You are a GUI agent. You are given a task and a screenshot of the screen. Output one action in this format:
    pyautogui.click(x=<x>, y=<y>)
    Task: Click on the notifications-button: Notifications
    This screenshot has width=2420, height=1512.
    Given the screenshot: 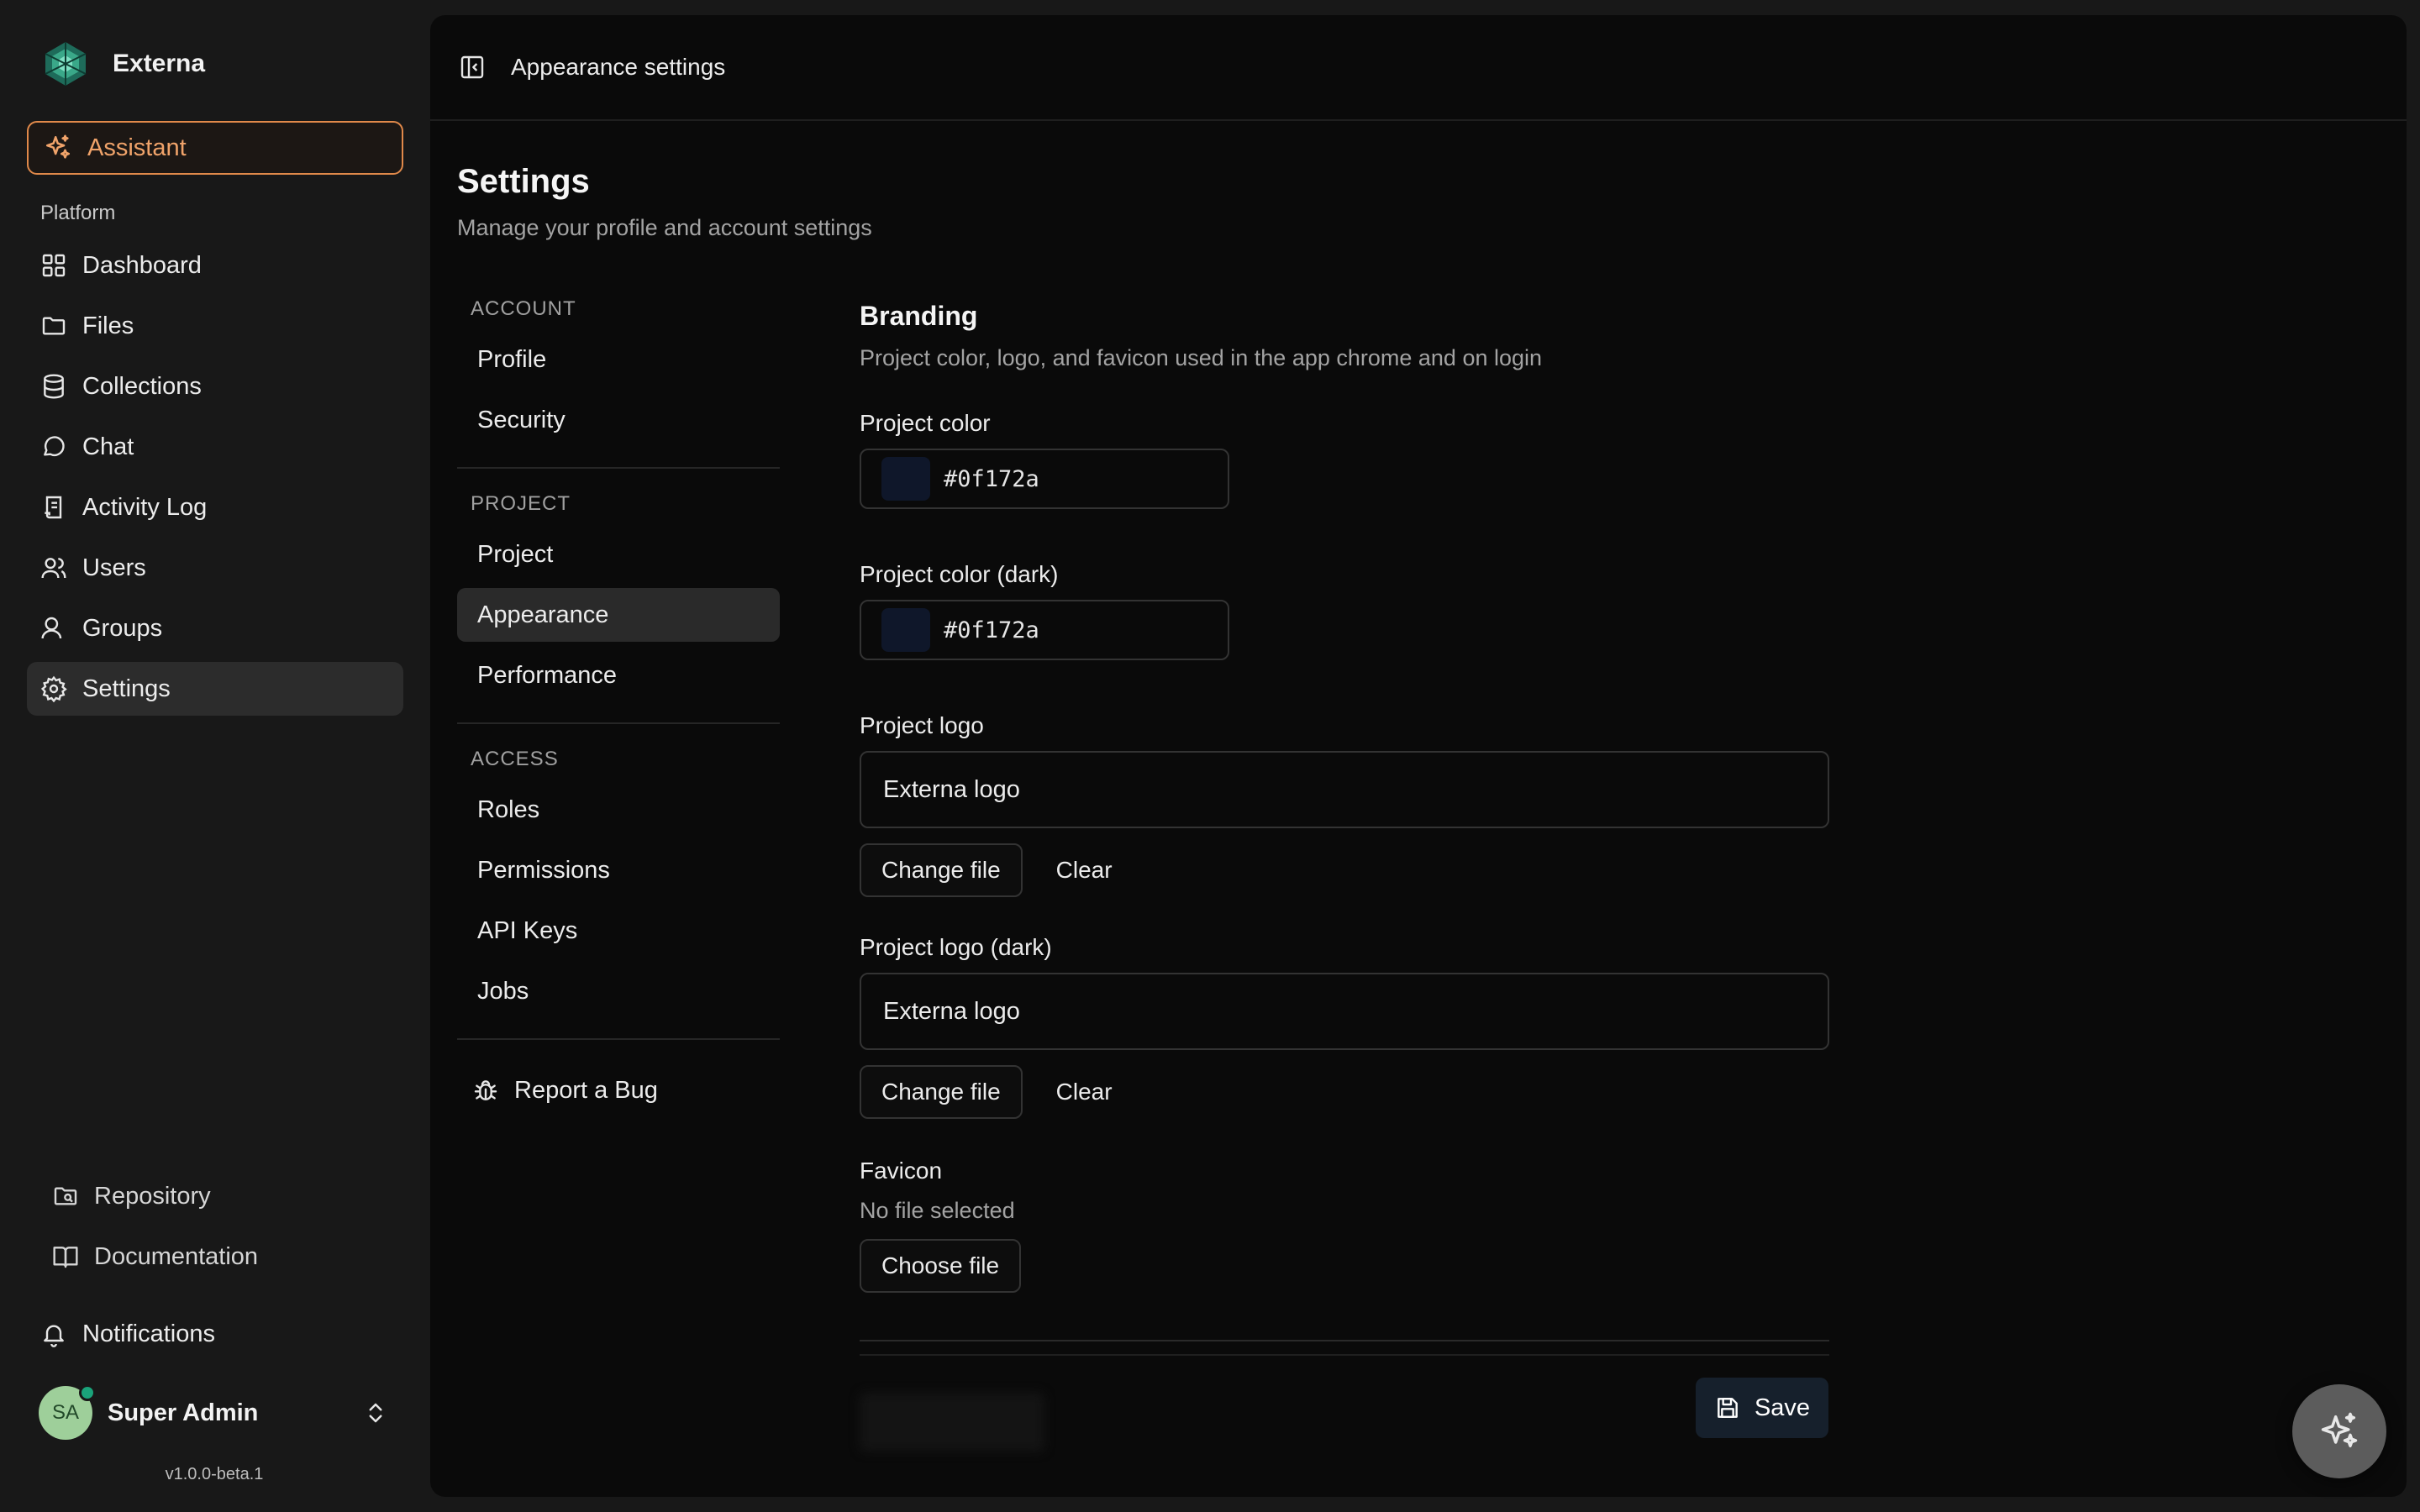 What is the action you would take?
    pyautogui.click(x=215, y=1334)
    